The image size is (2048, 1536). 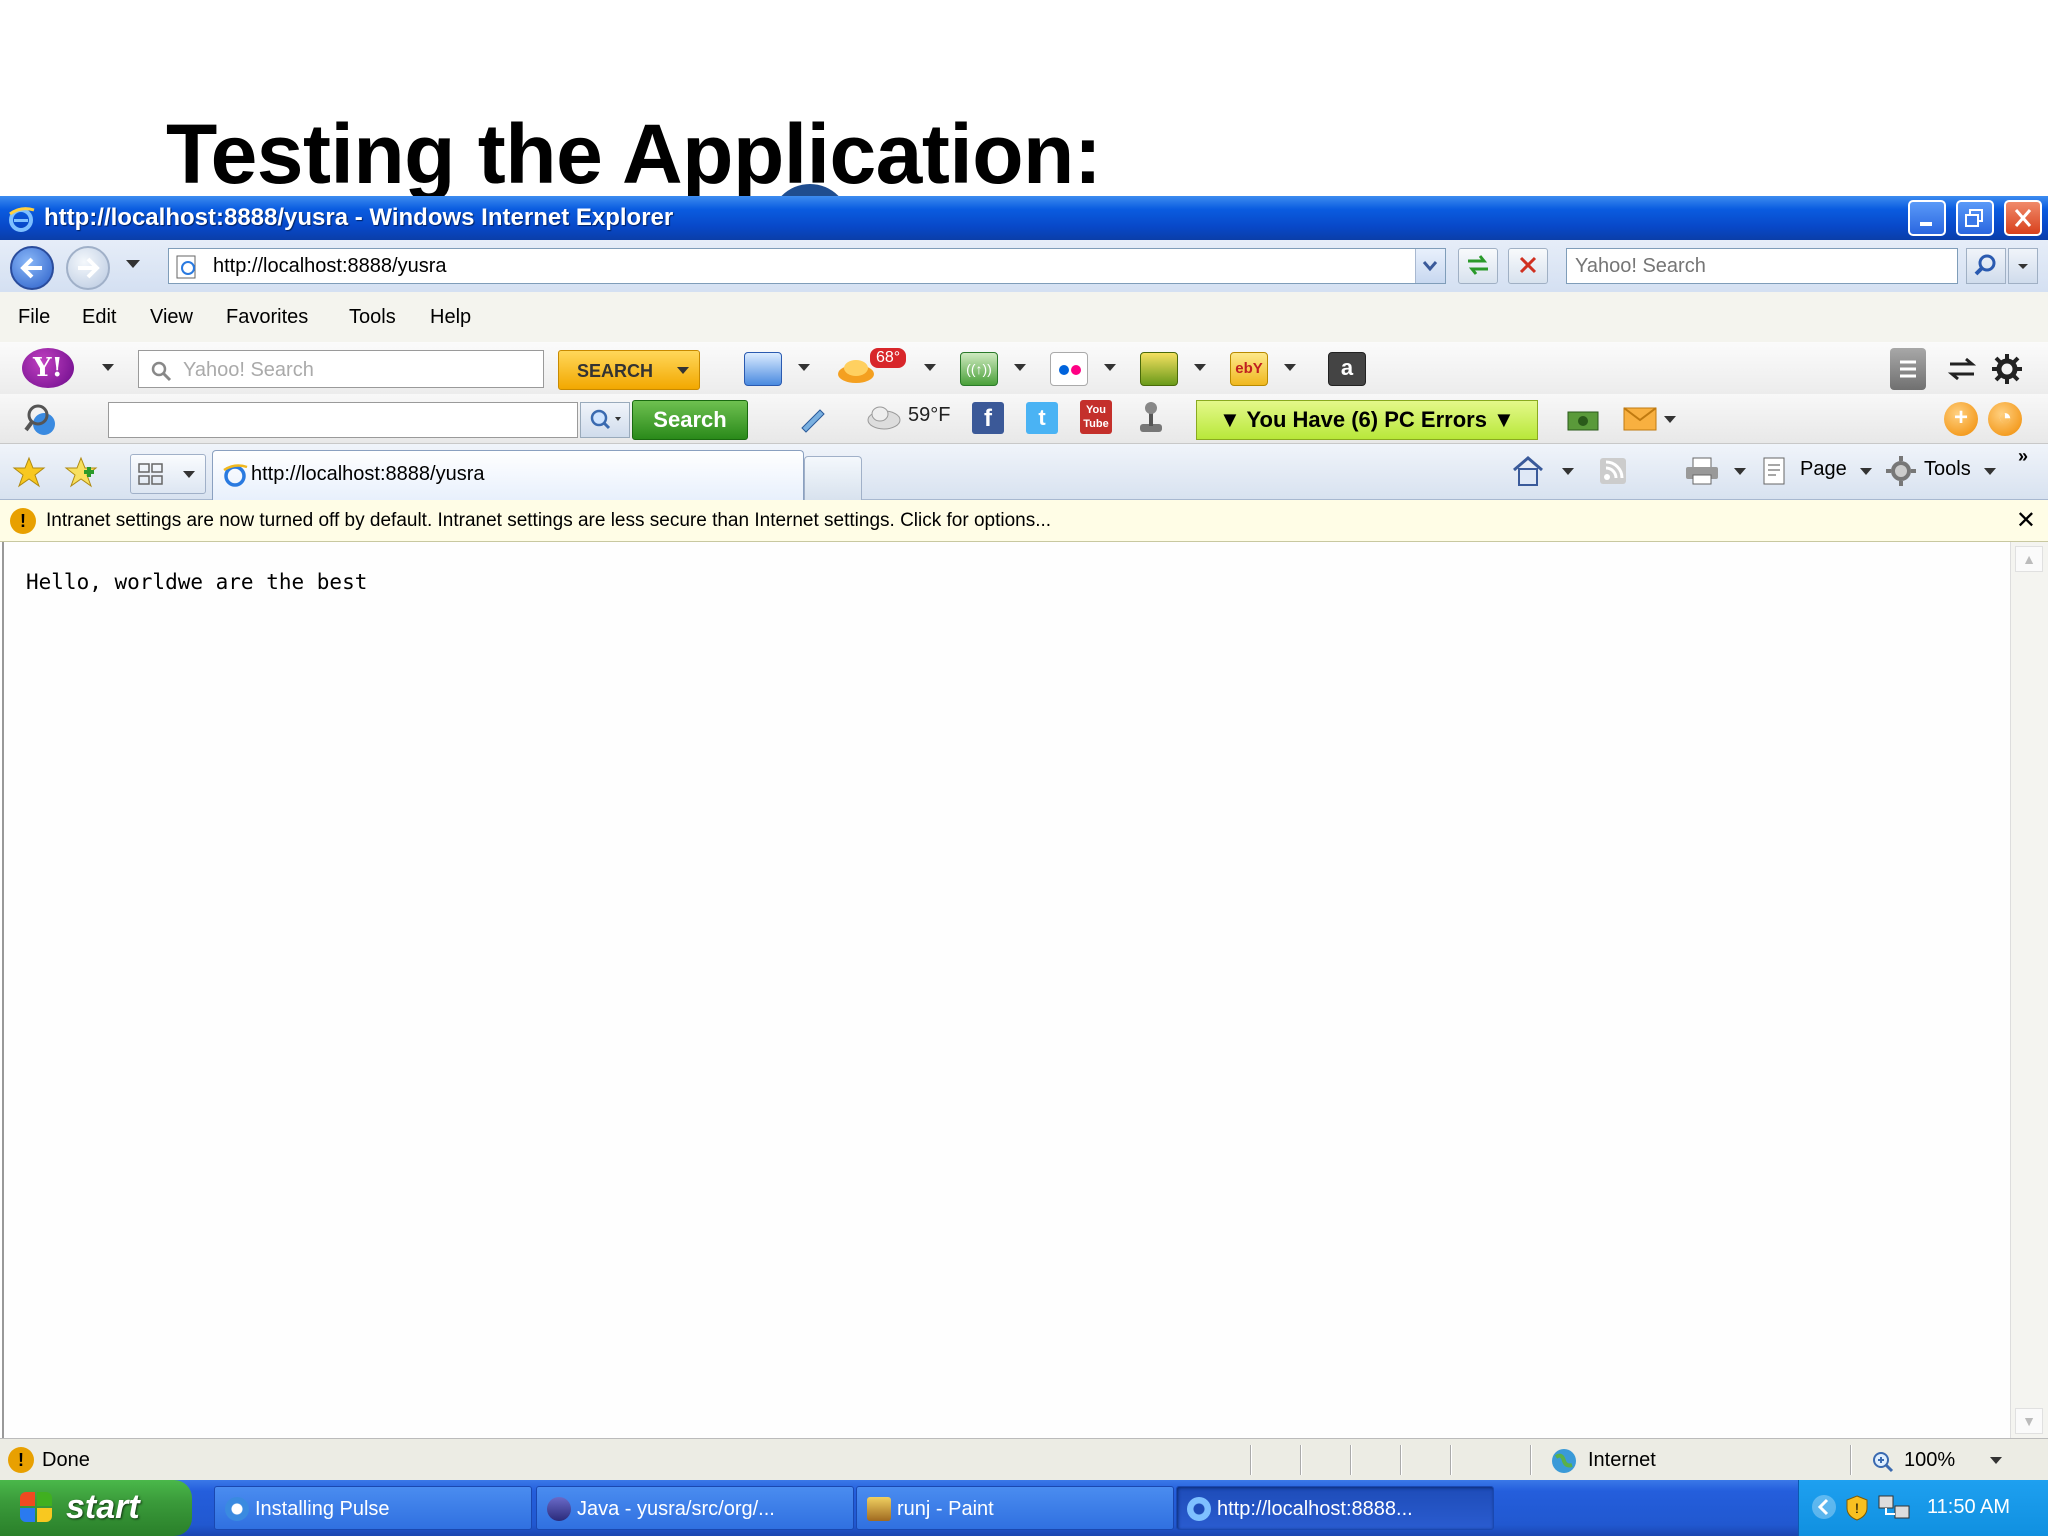 What do you see at coordinates (508, 475) in the screenshot?
I see `tab-localhost: http://localhost:8888/yusra` at bounding box center [508, 475].